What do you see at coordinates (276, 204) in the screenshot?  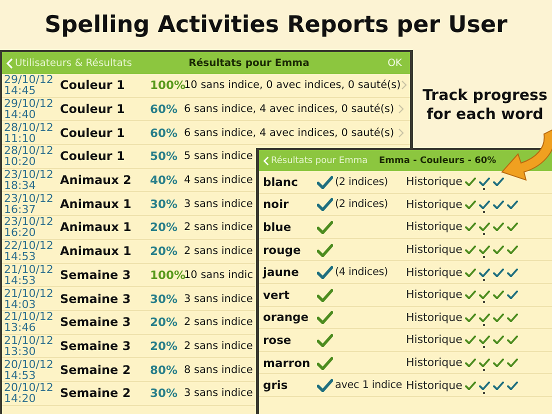 I see `word-label: noir` at bounding box center [276, 204].